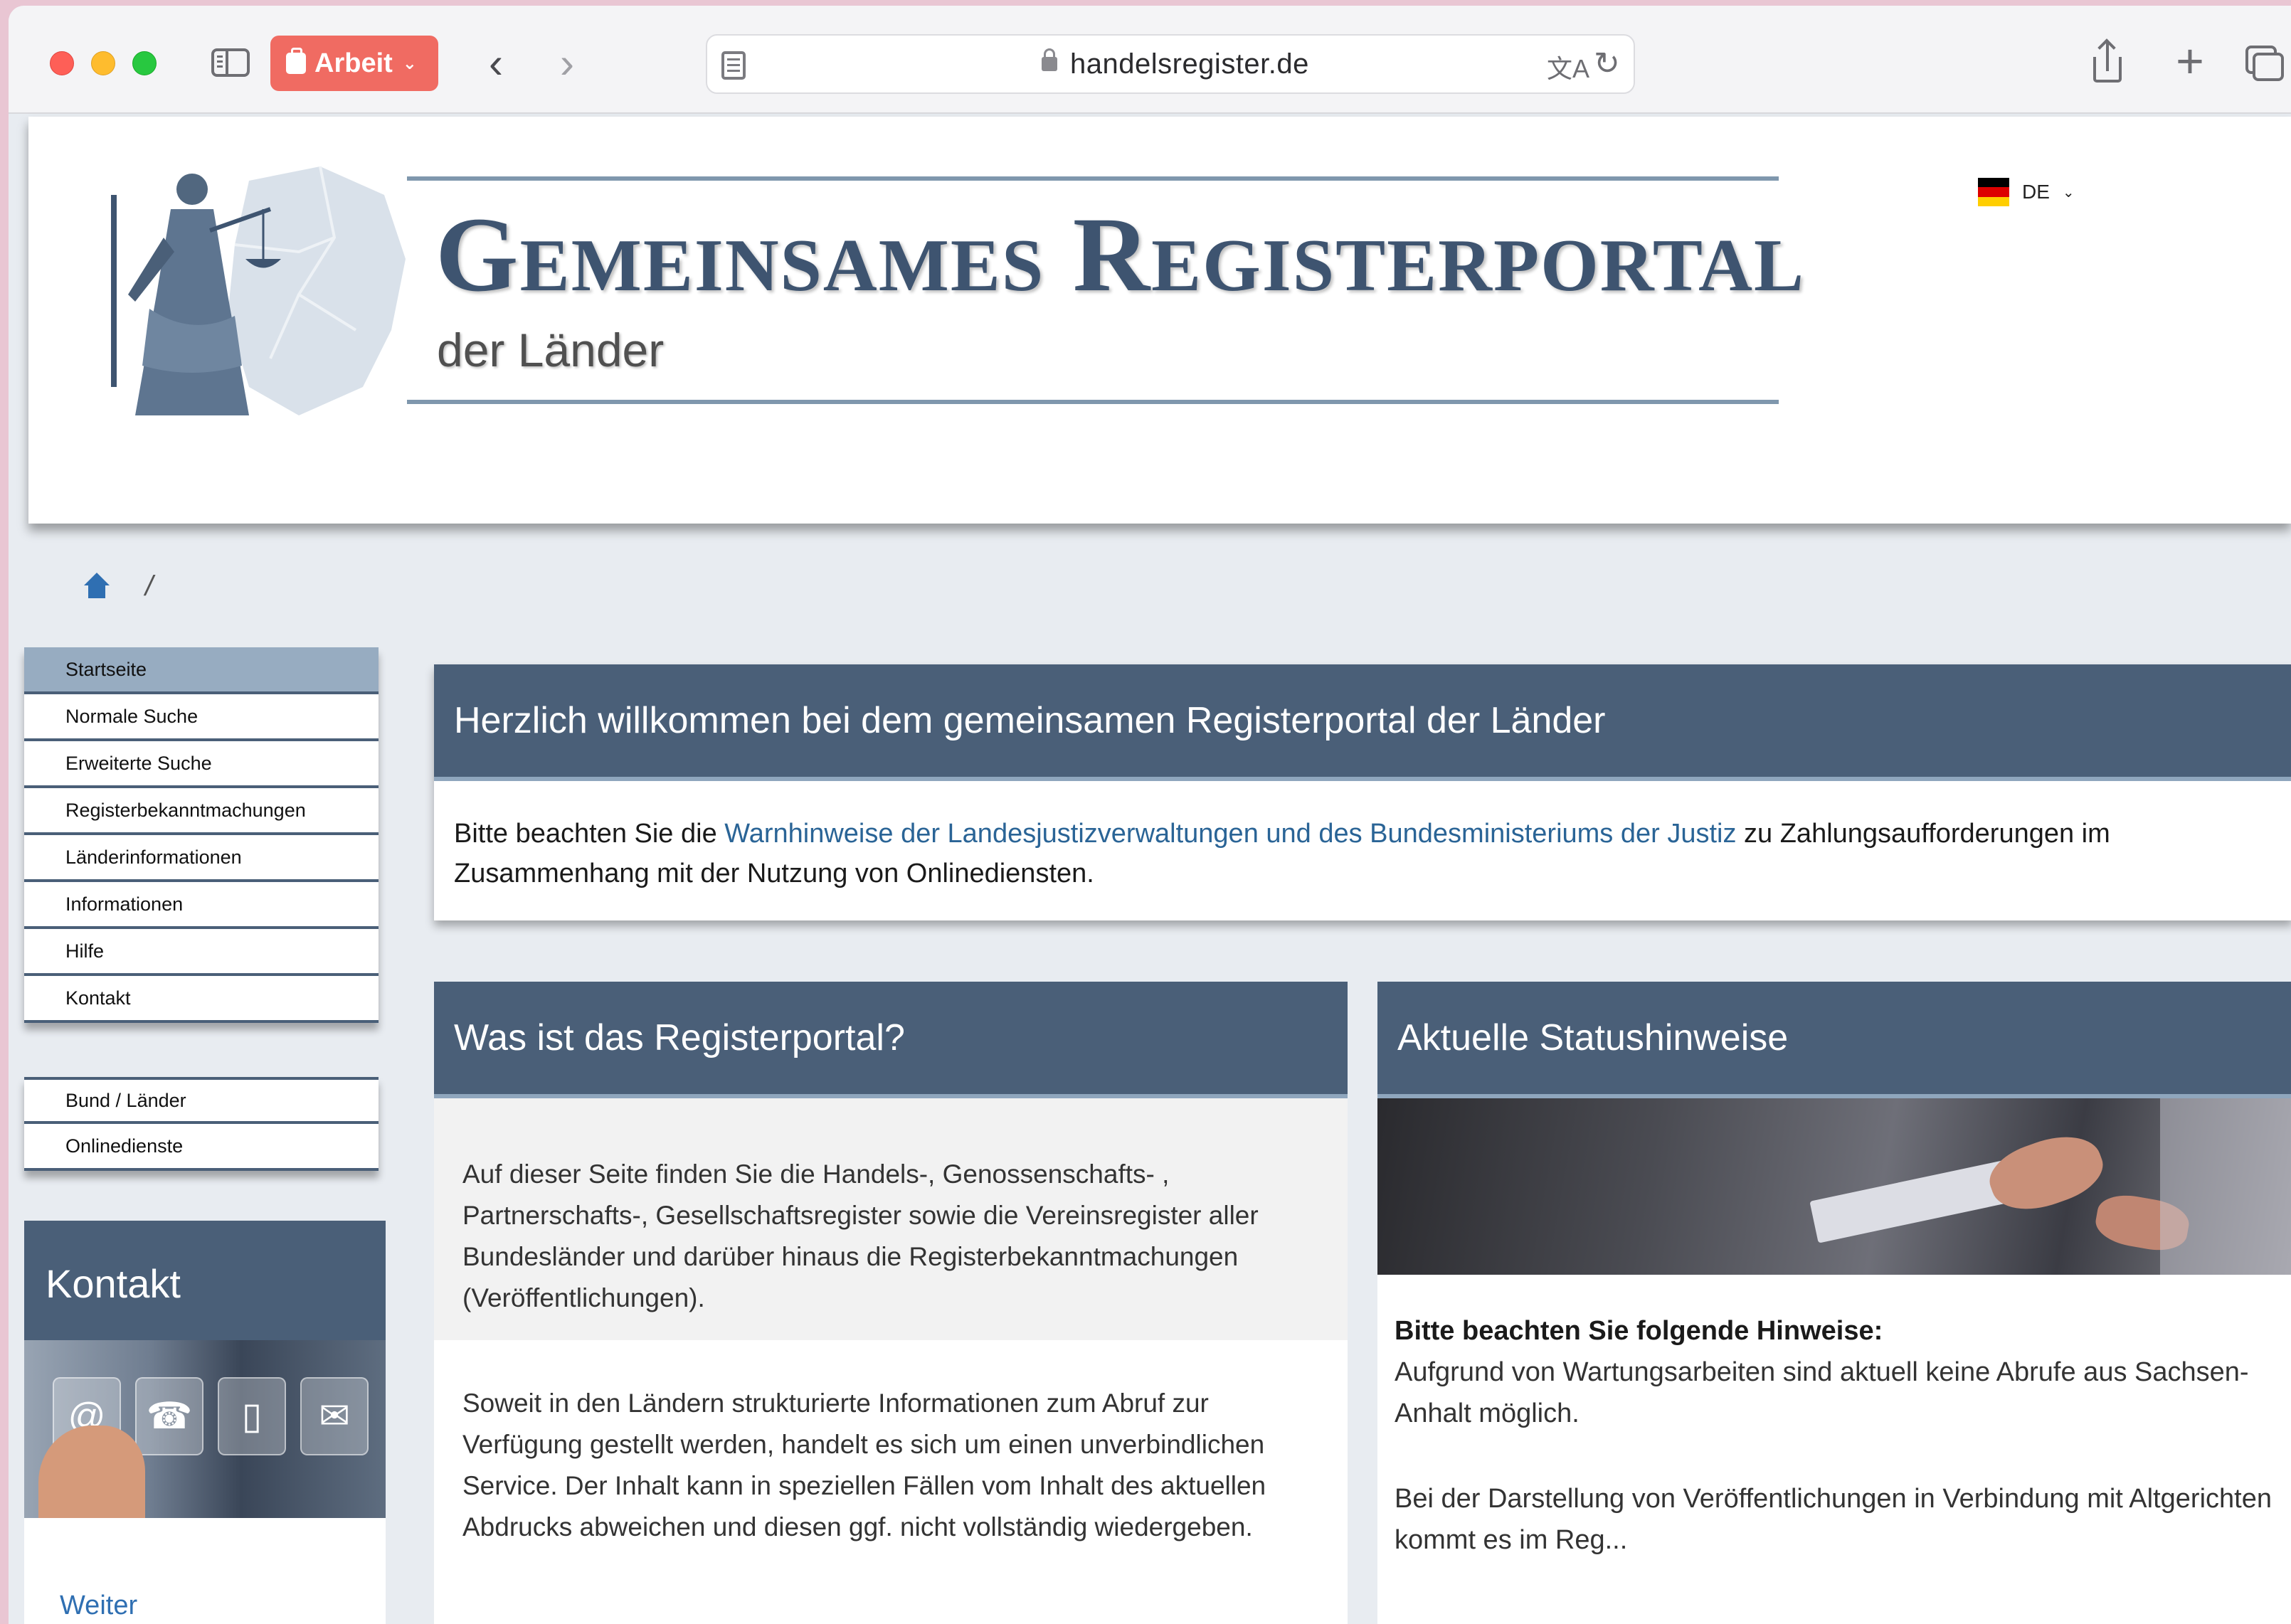 Image resolution: width=2291 pixels, height=1624 pixels. Describe the element at coordinates (202, 952) in the screenshot. I see `menu-item-hilfe: Hilfe` at that location.